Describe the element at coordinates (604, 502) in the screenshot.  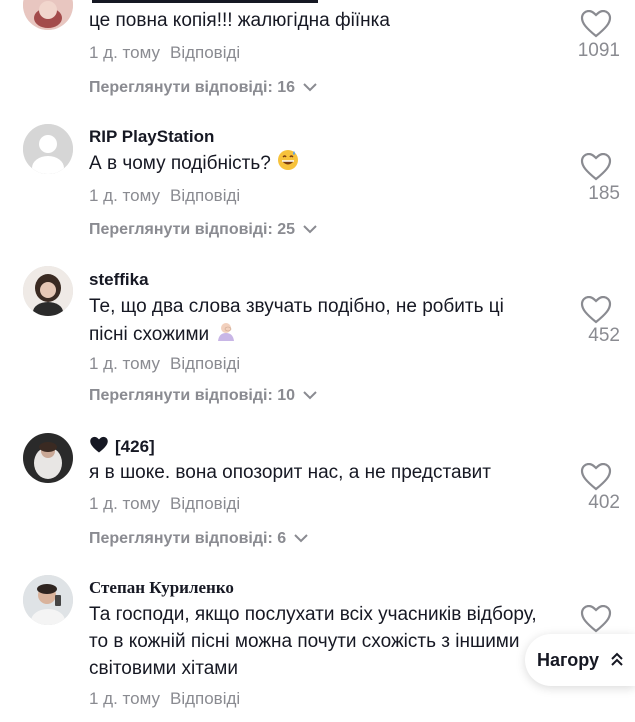
I see `like-count: 402` at that location.